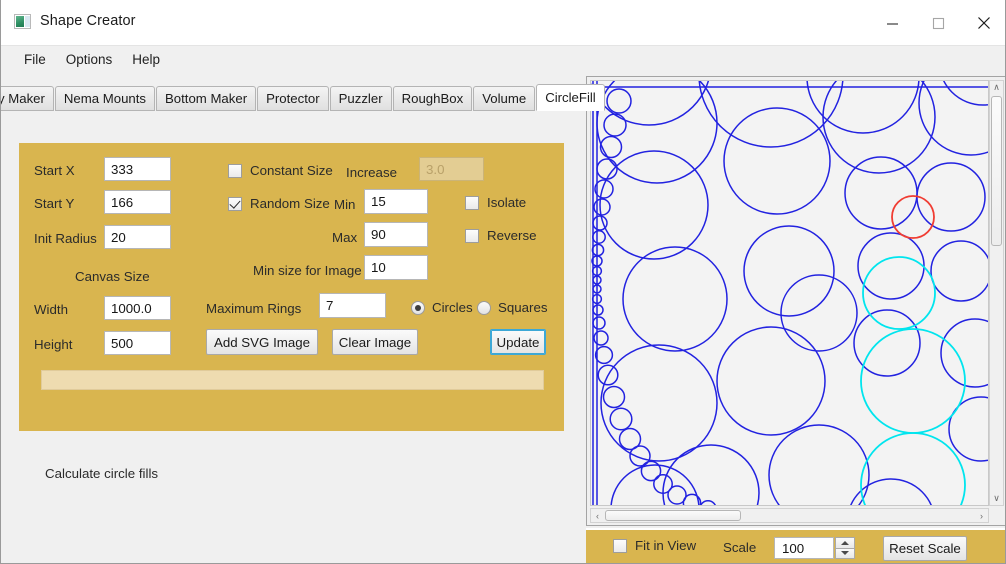 Image resolution: width=1006 pixels, height=564 pixels. What do you see at coordinates (345, 237) in the screenshot?
I see `max-label: Max` at bounding box center [345, 237].